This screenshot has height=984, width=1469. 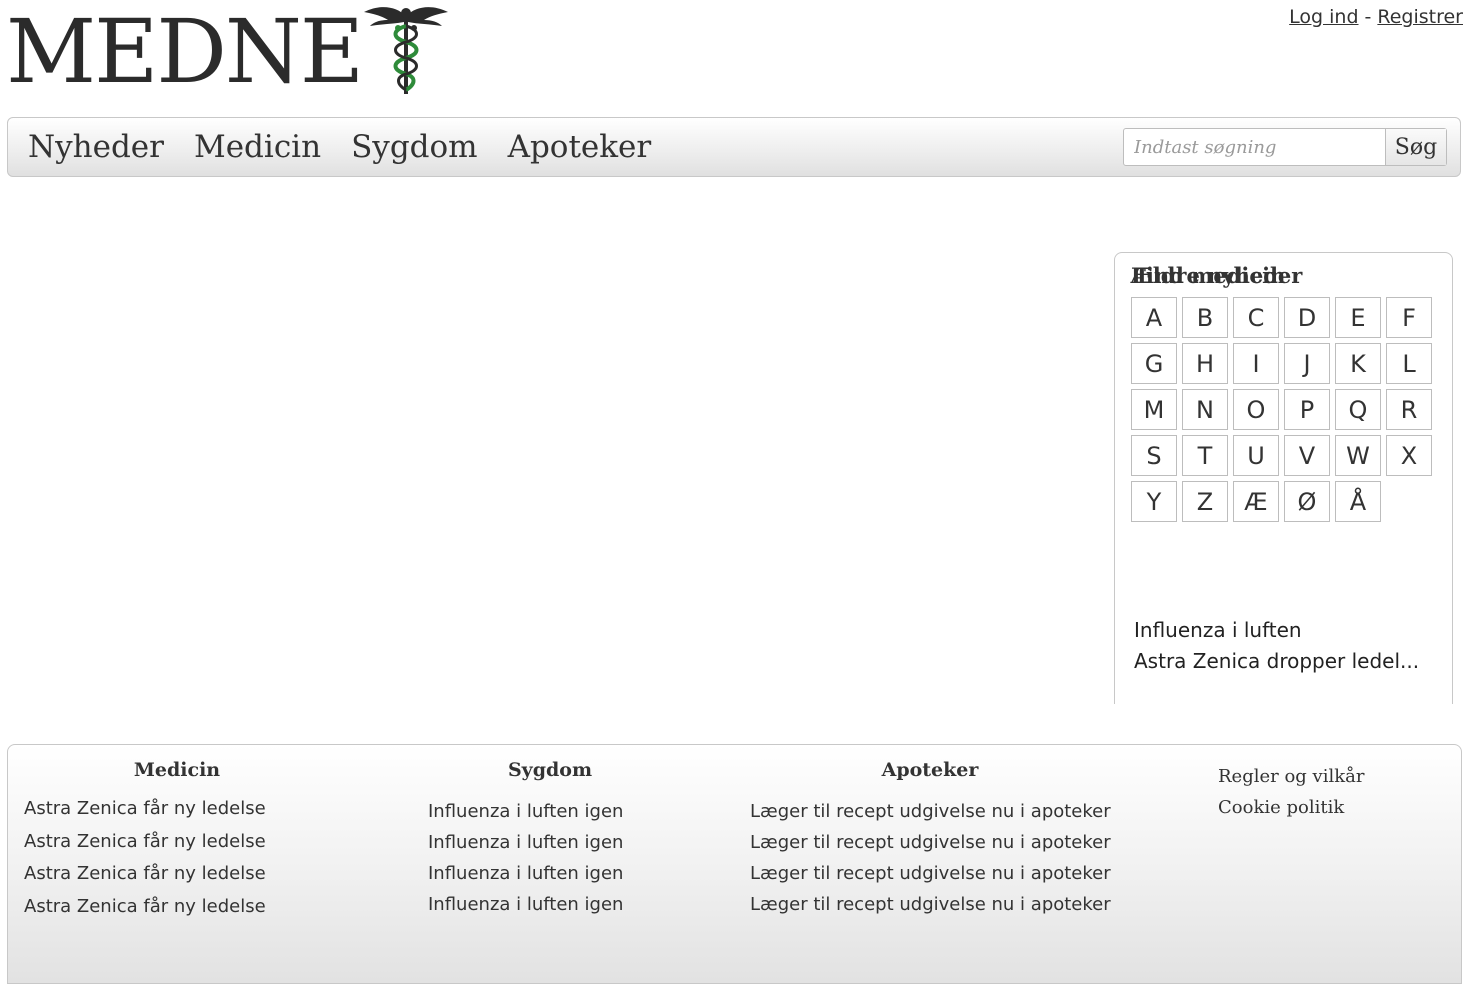 What do you see at coordinates (1291, 776) in the screenshot?
I see `terms-link: Regler og vilkår` at bounding box center [1291, 776].